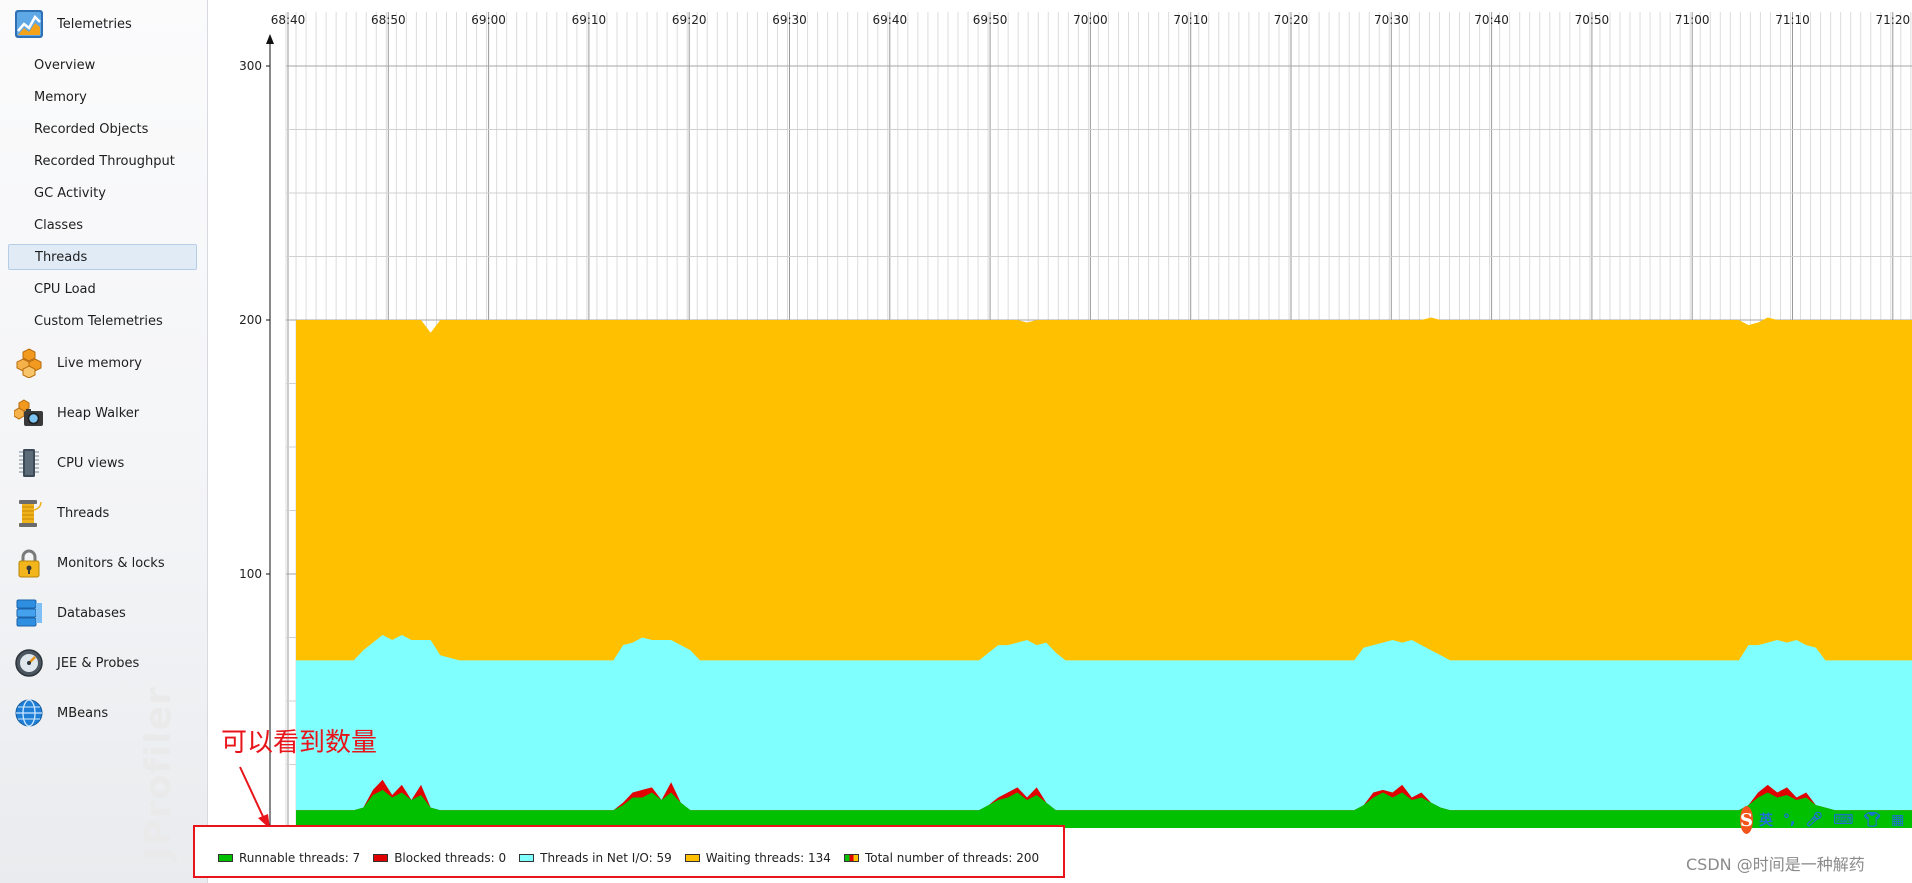  What do you see at coordinates (94, 24) in the screenshot?
I see `section-telemetries-label: Telemetries` at bounding box center [94, 24].